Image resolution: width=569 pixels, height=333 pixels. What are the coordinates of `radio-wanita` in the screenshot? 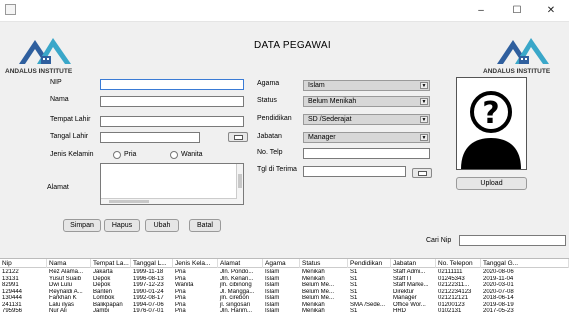 It's located at (174, 155).